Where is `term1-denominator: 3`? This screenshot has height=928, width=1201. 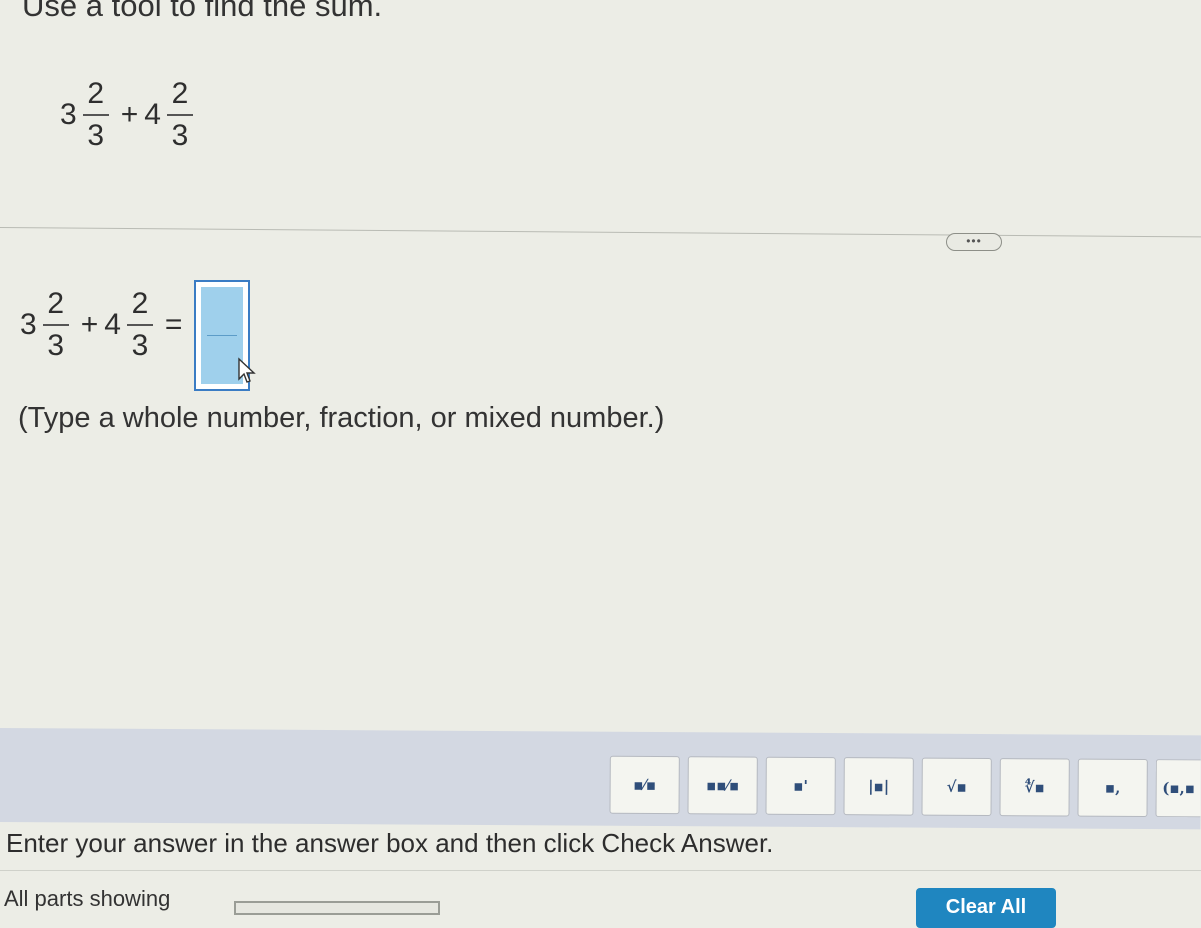
term1-denominator: 3 is located at coordinates (96, 135).